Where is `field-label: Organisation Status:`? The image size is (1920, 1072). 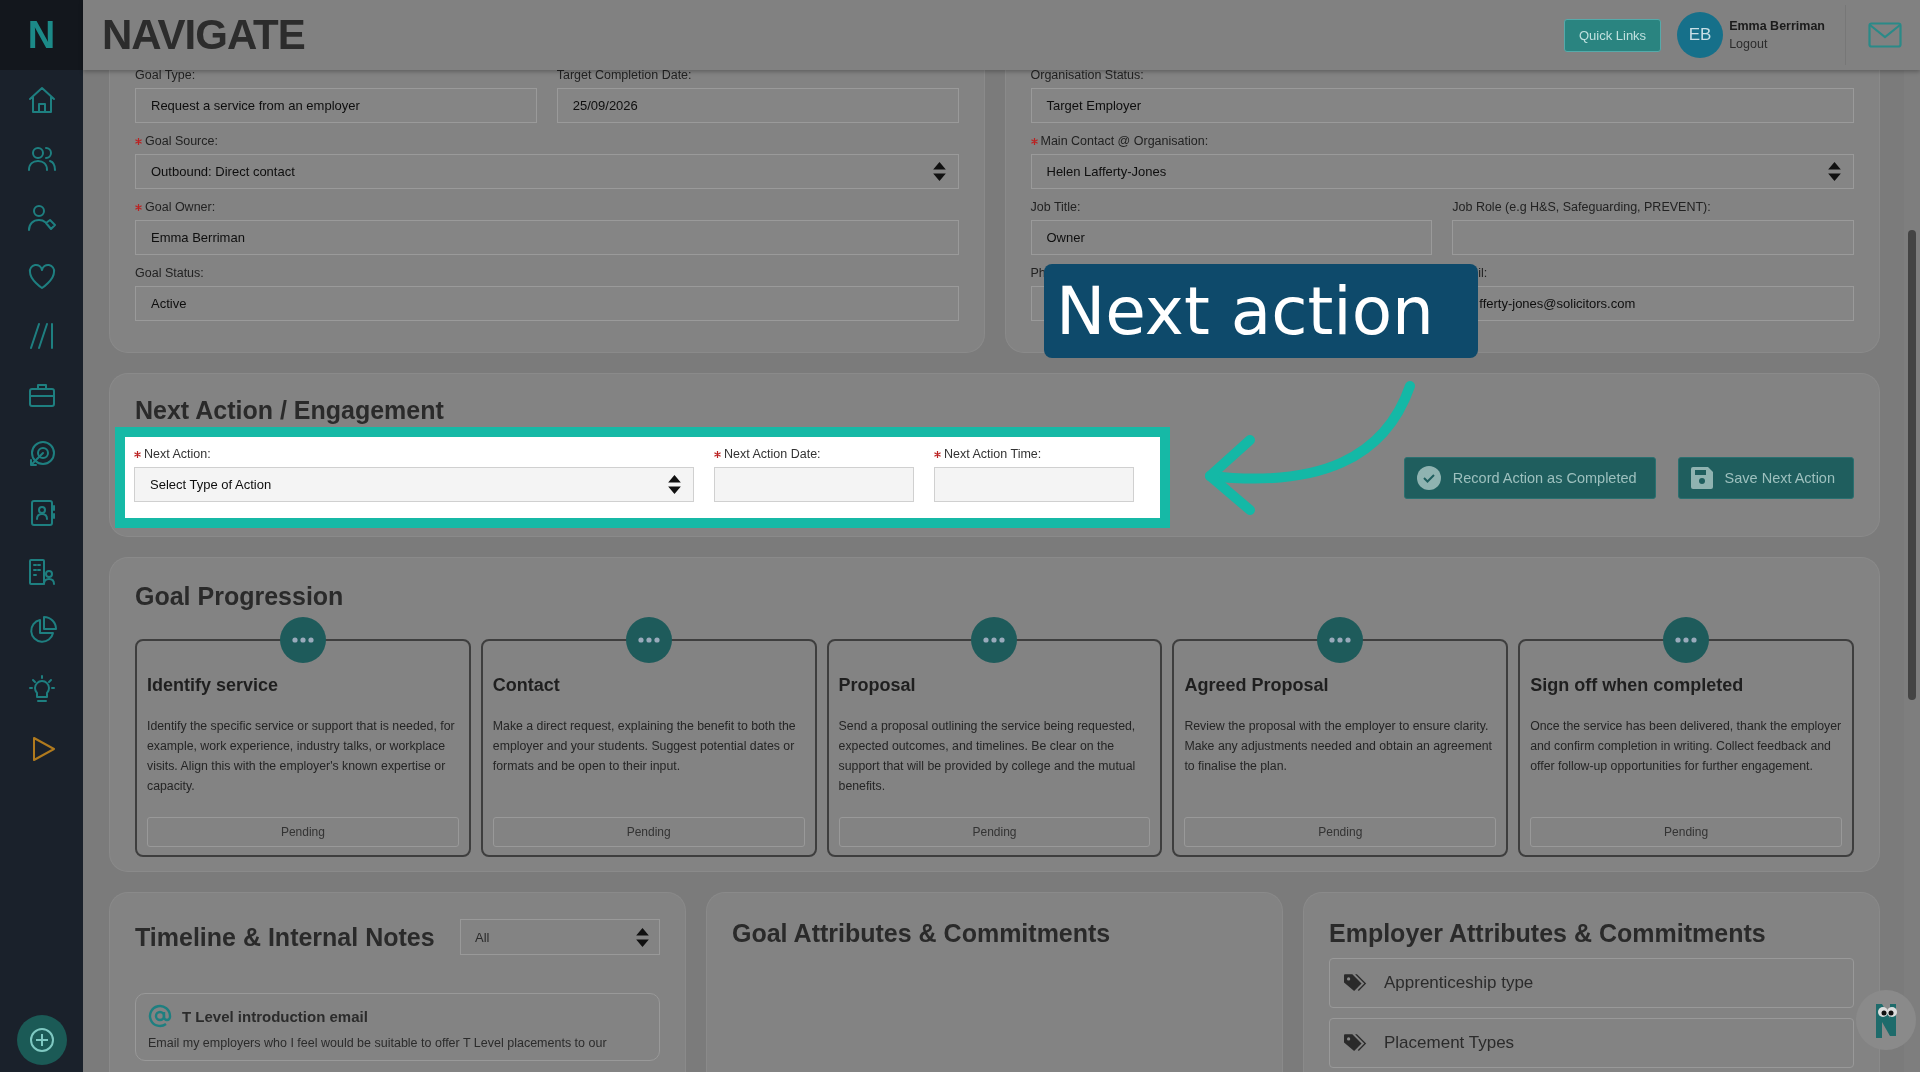 field-label: Organisation Status: is located at coordinates (1087, 76).